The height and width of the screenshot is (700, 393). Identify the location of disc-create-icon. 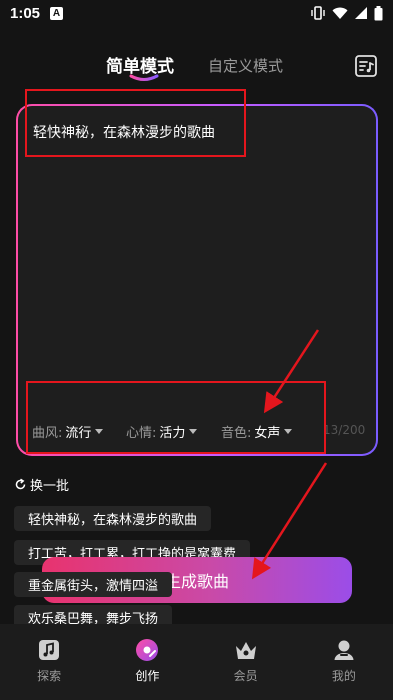
(147, 650).